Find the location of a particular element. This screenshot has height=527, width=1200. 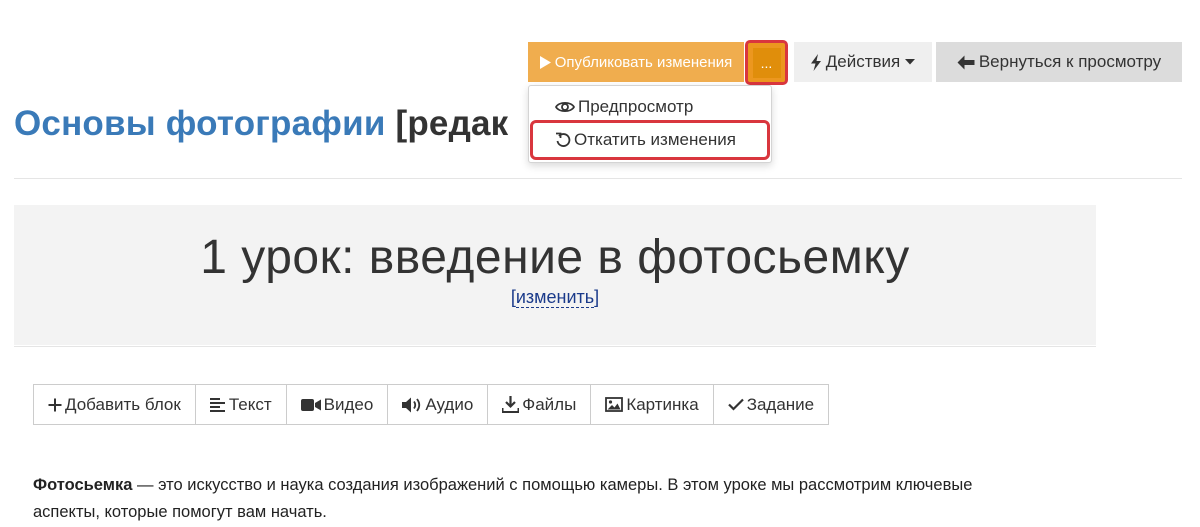

publish-changes-label: Опубликовать изменения is located at coordinates (643, 62).